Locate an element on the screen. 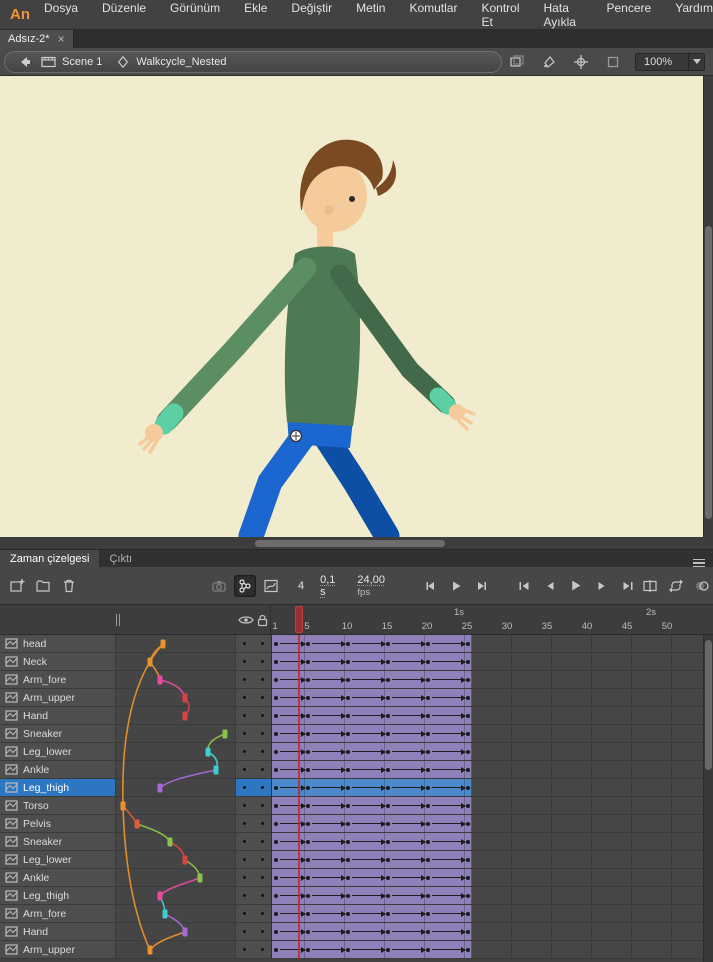 Image resolution: width=713 pixels, height=962 pixels. camera-button is located at coordinates (219, 586).